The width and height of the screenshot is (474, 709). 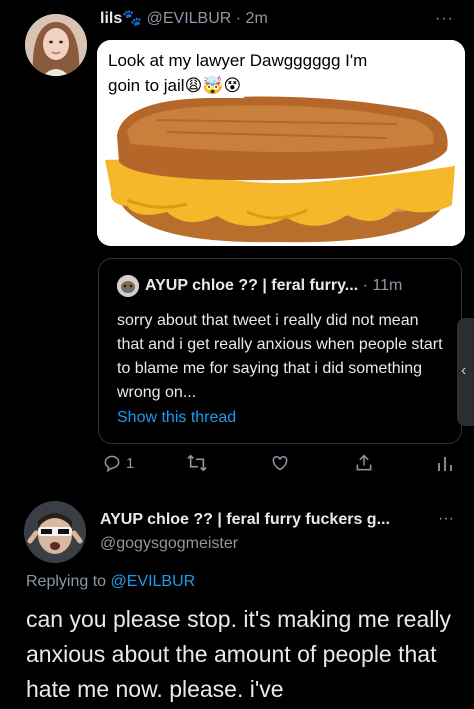 I want to click on handle-and-time: @EVILBUR · 2m, so click(x=207, y=18).